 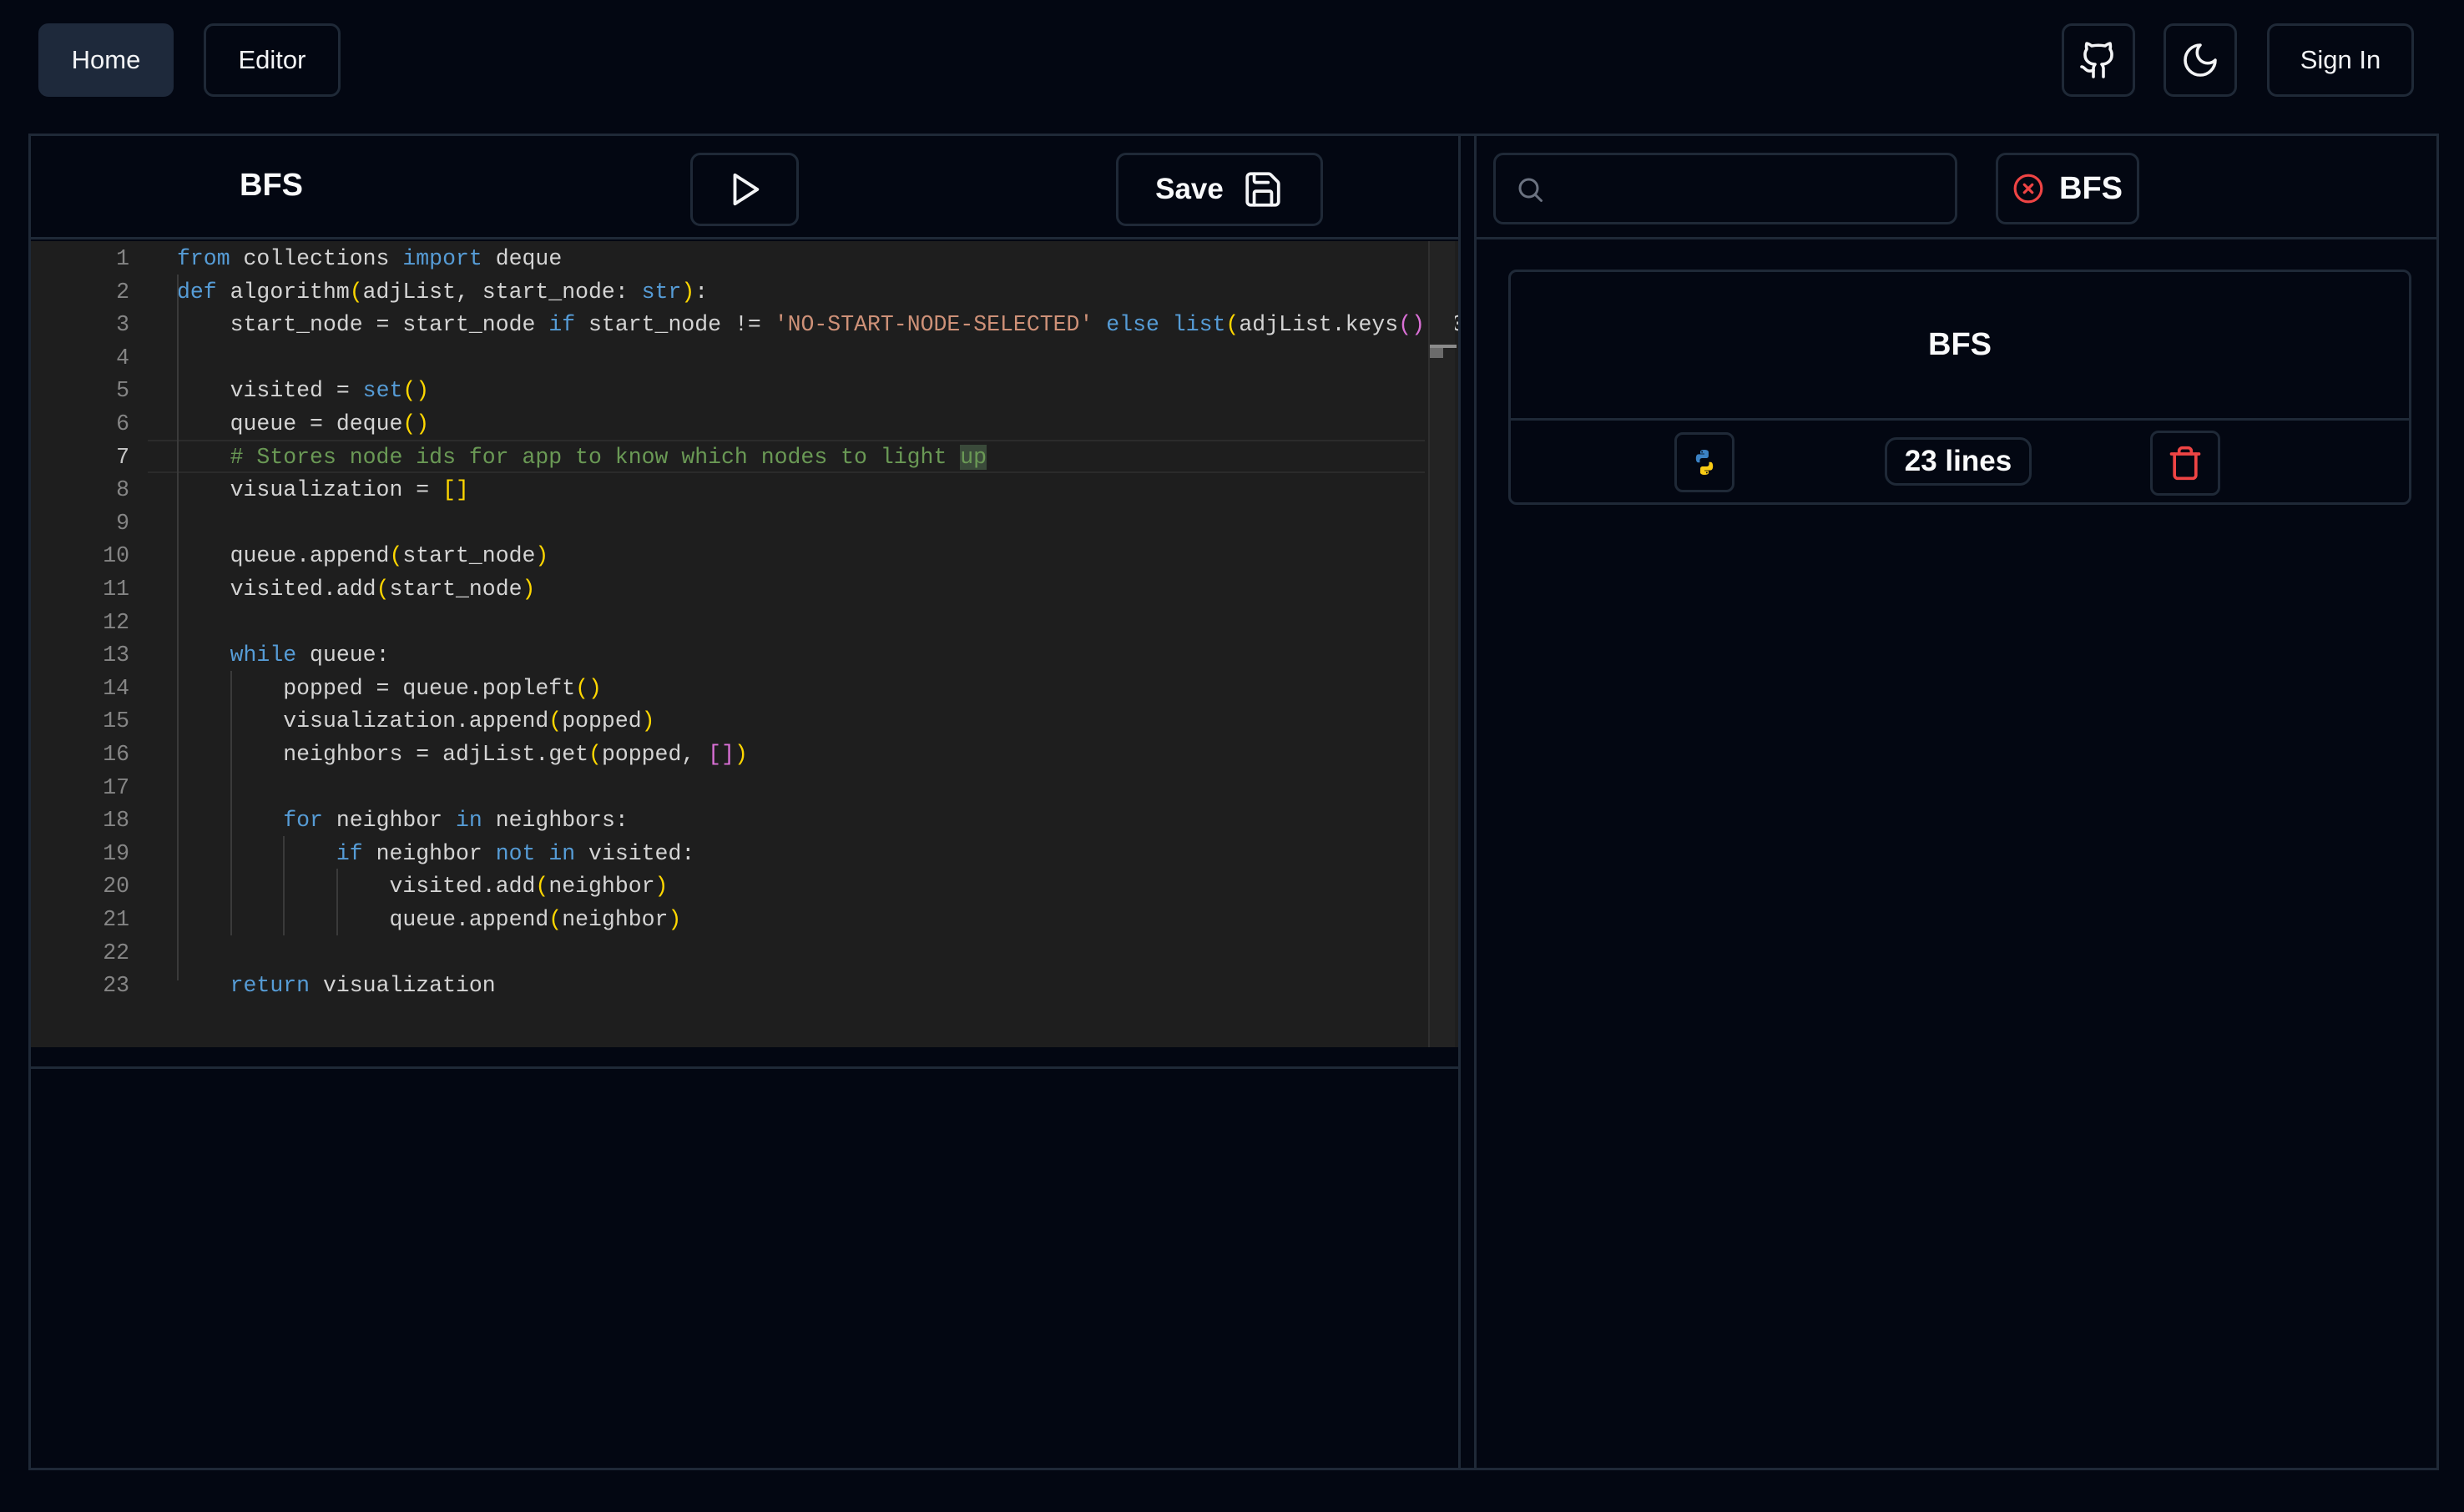 What do you see at coordinates (744, 1058) in the screenshot?
I see `editor-divider` at bounding box center [744, 1058].